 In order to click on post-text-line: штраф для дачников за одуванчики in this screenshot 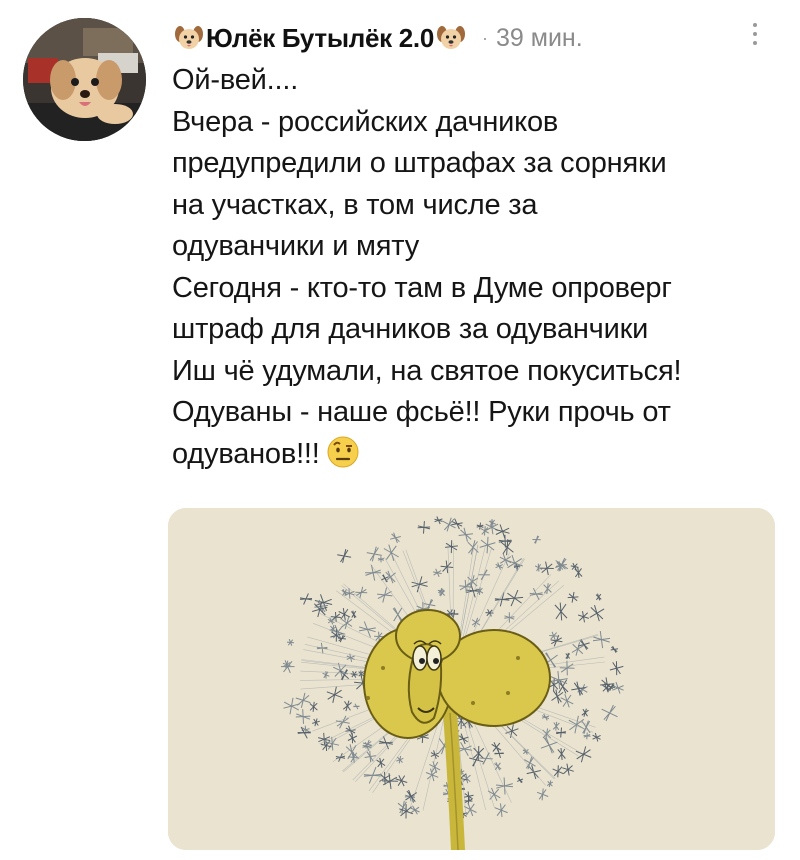, I will do `click(410, 329)`.